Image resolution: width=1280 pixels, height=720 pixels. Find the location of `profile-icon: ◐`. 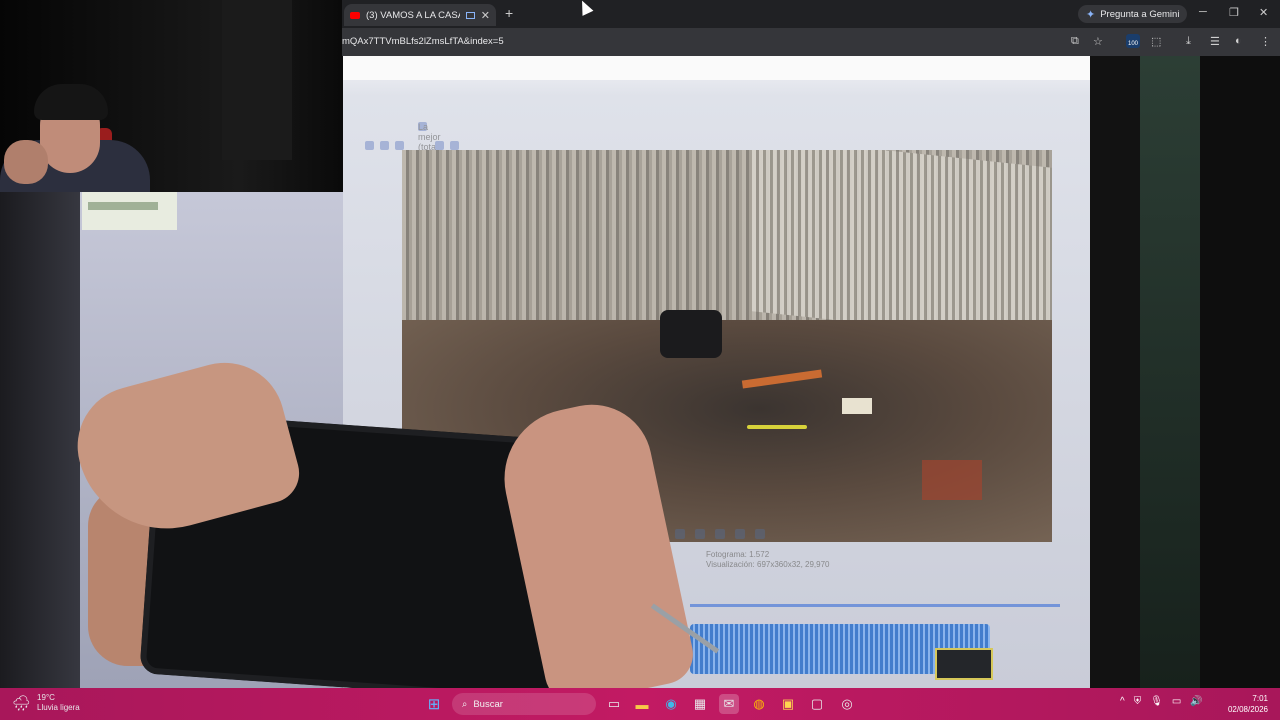

profile-icon: ◐ is located at coordinates (1238, 41).